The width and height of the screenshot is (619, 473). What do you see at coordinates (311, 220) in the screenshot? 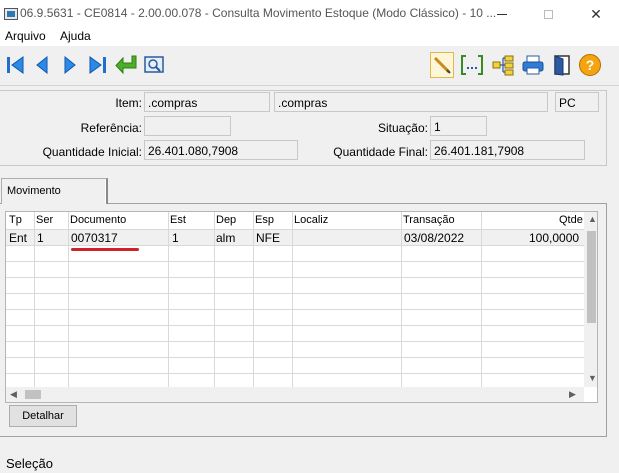
I see `column-header-localiz: Localiz` at bounding box center [311, 220].